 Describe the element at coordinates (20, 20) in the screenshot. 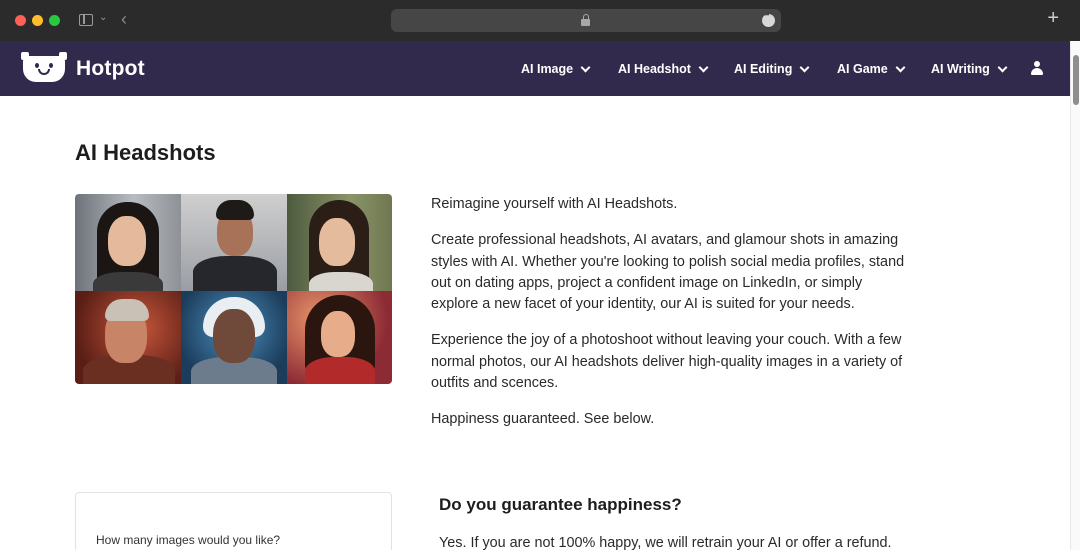

I see `close-window-button` at that location.